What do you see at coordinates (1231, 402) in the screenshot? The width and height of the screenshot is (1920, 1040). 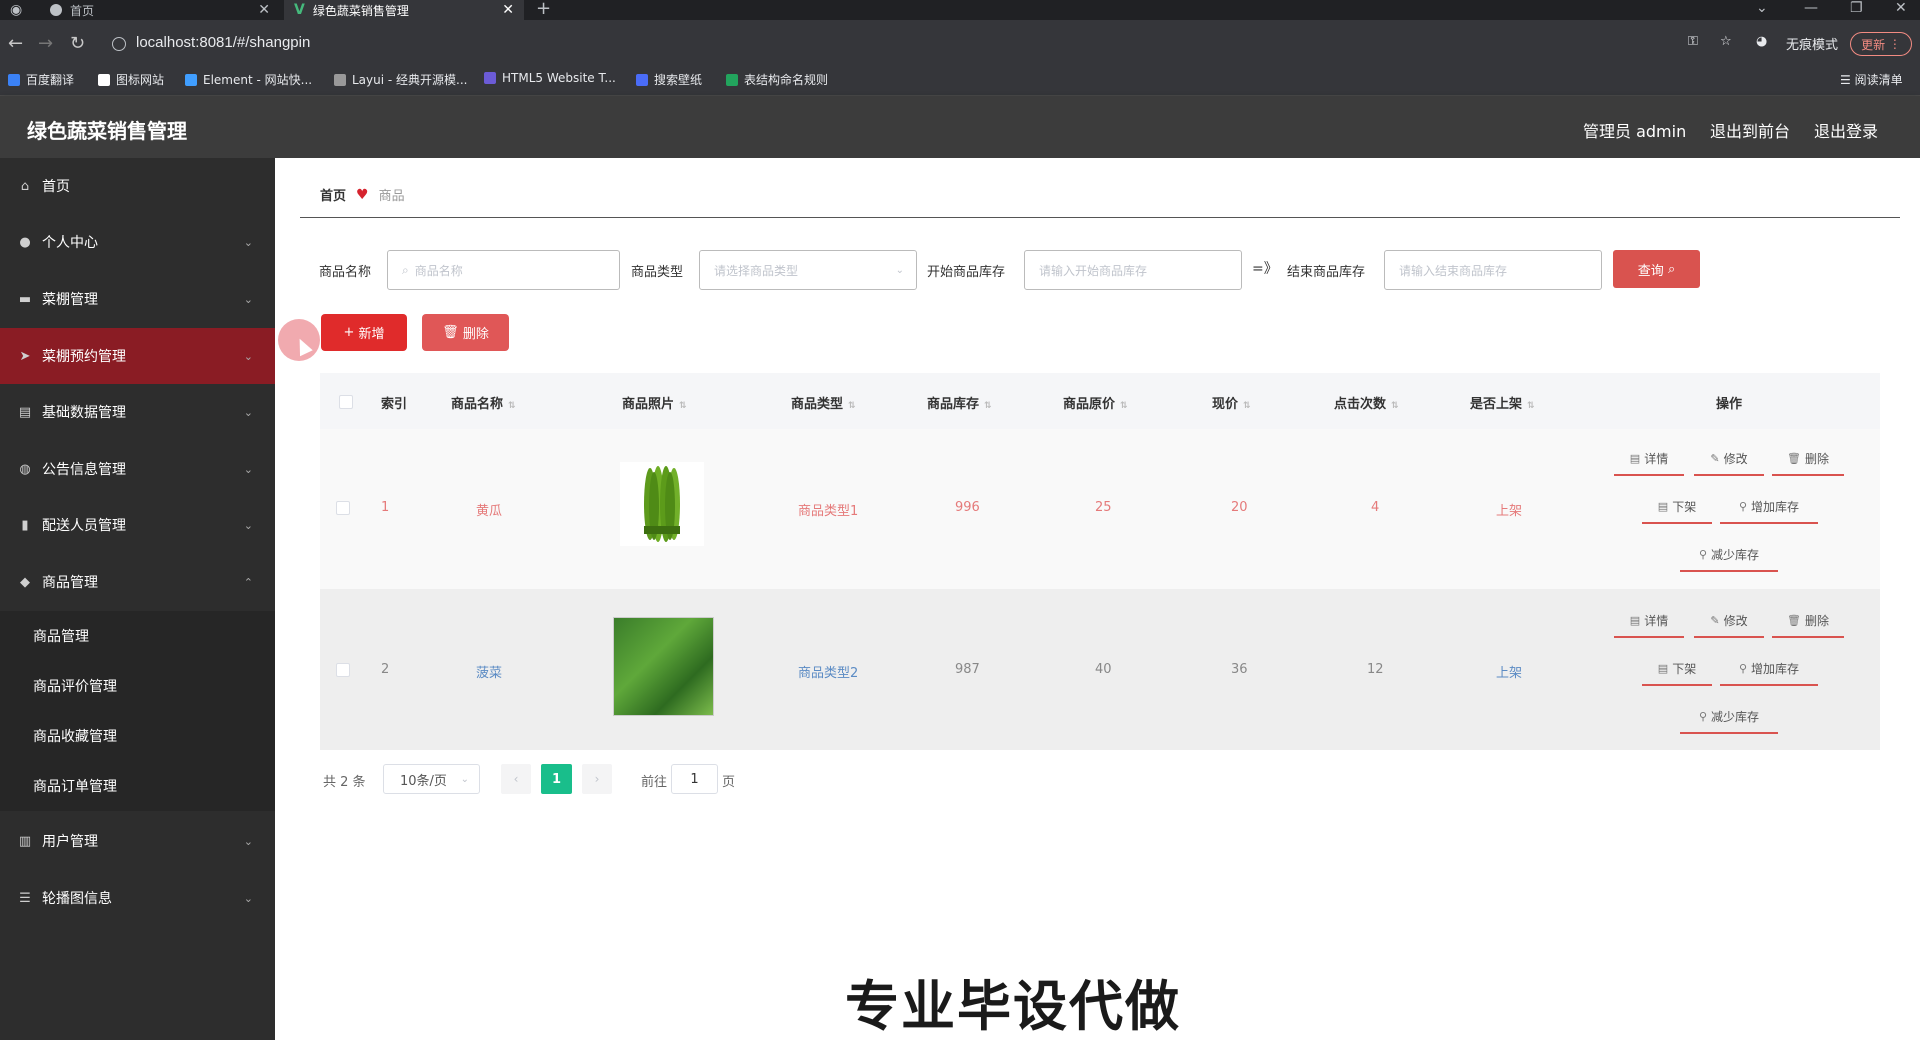 I see `col-price: 现价 ⇅` at bounding box center [1231, 402].